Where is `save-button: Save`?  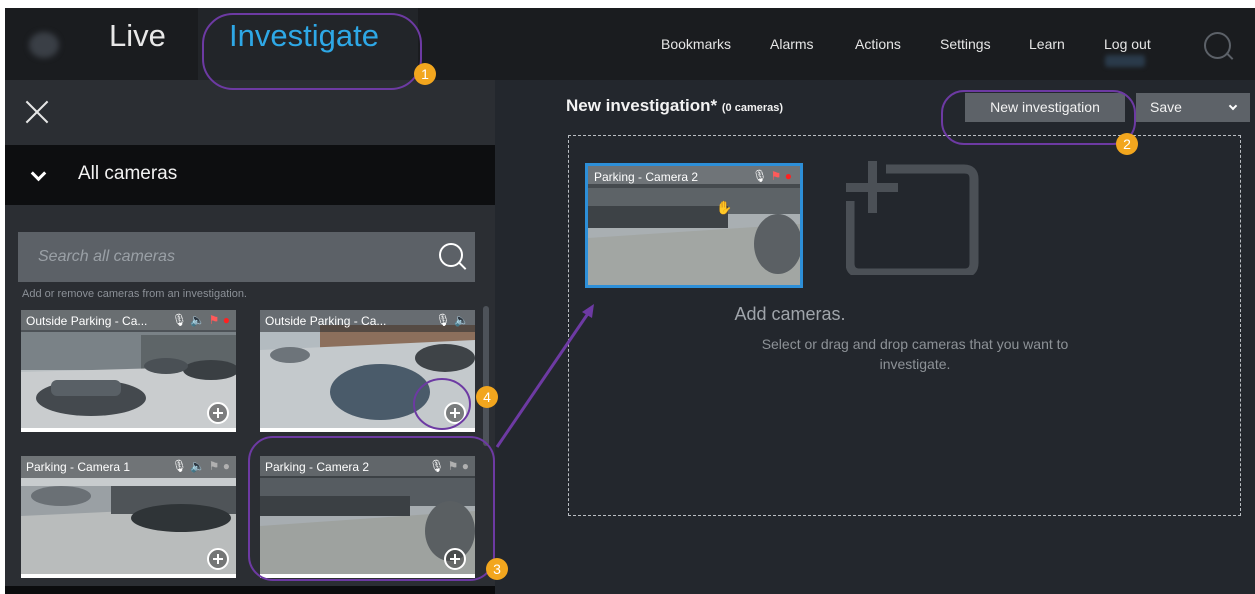 save-button: Save is located at coordinates (1193, 107).